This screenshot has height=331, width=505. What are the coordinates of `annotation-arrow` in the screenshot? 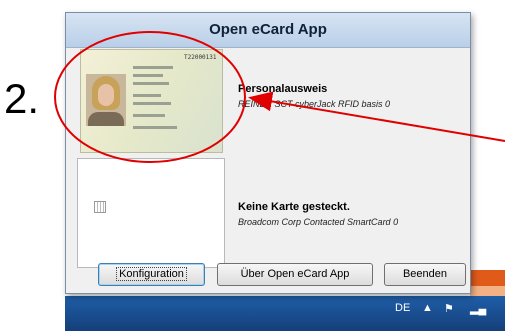 It's located at (376, 116).